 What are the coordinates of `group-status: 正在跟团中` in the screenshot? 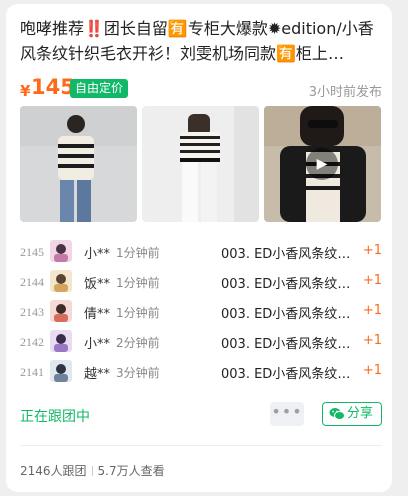 It's located at (55, 417).